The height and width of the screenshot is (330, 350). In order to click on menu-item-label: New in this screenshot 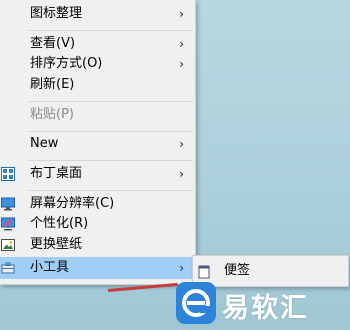, I will do `click(44, 143)`.